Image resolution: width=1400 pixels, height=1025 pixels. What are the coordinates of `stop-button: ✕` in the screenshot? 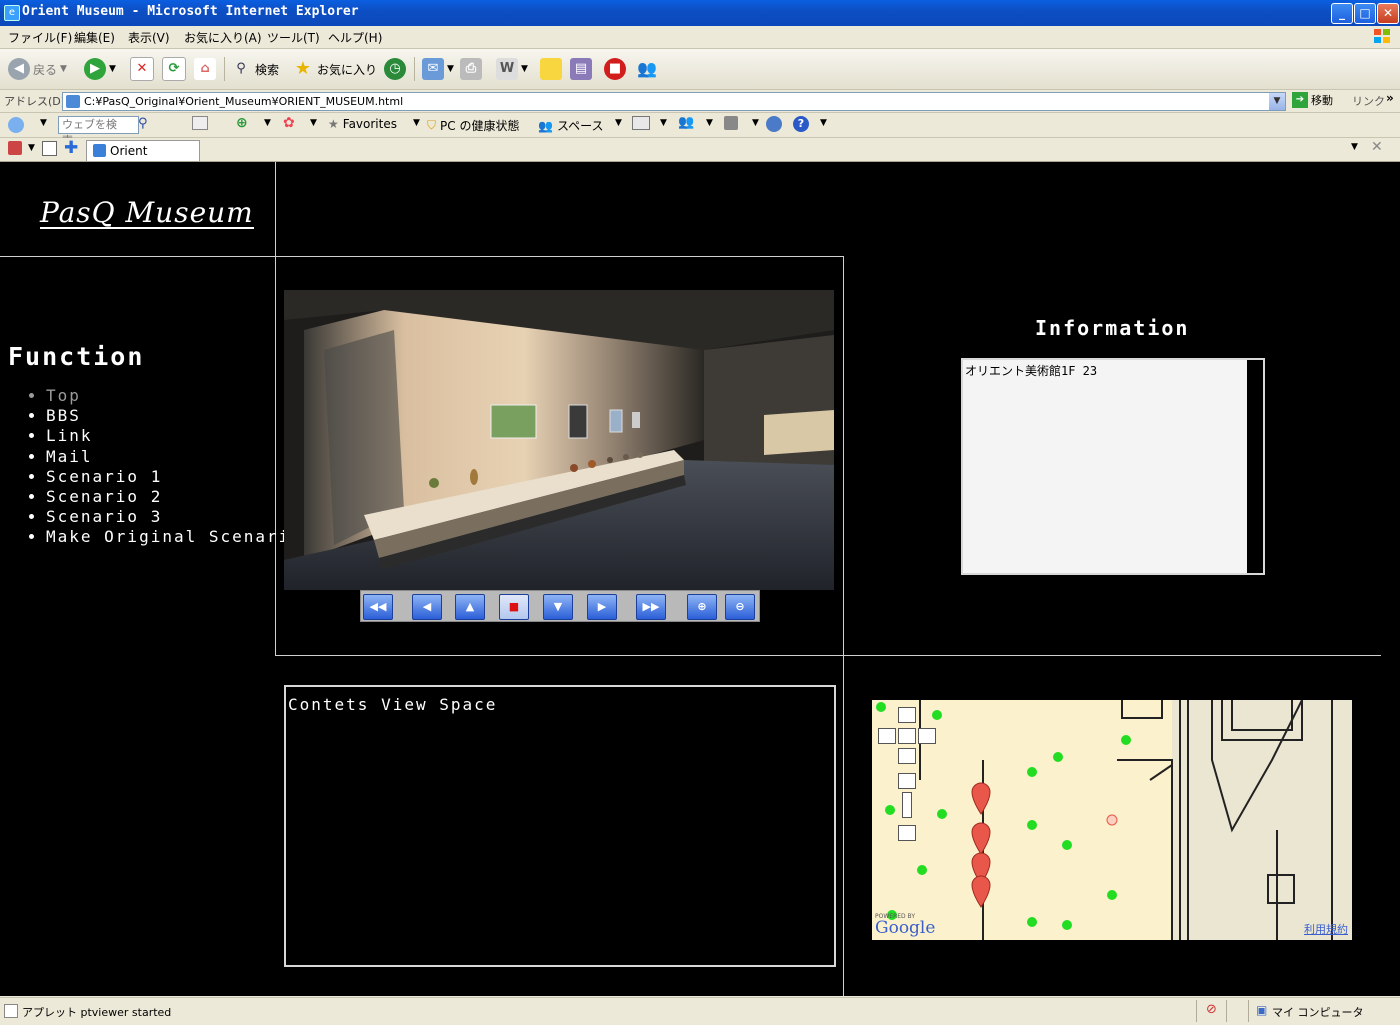 It's located at (142, 69).